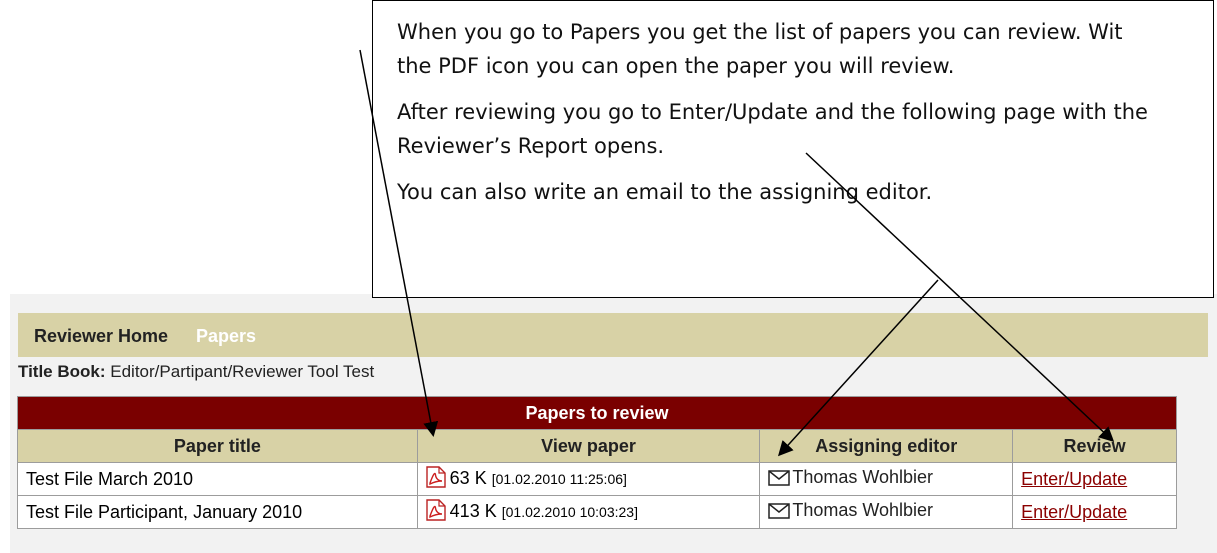  Describe the element at coordinates (886, 446) in the screenshot. I see `col-header-assigning-editor: Assigning editor` at that location.